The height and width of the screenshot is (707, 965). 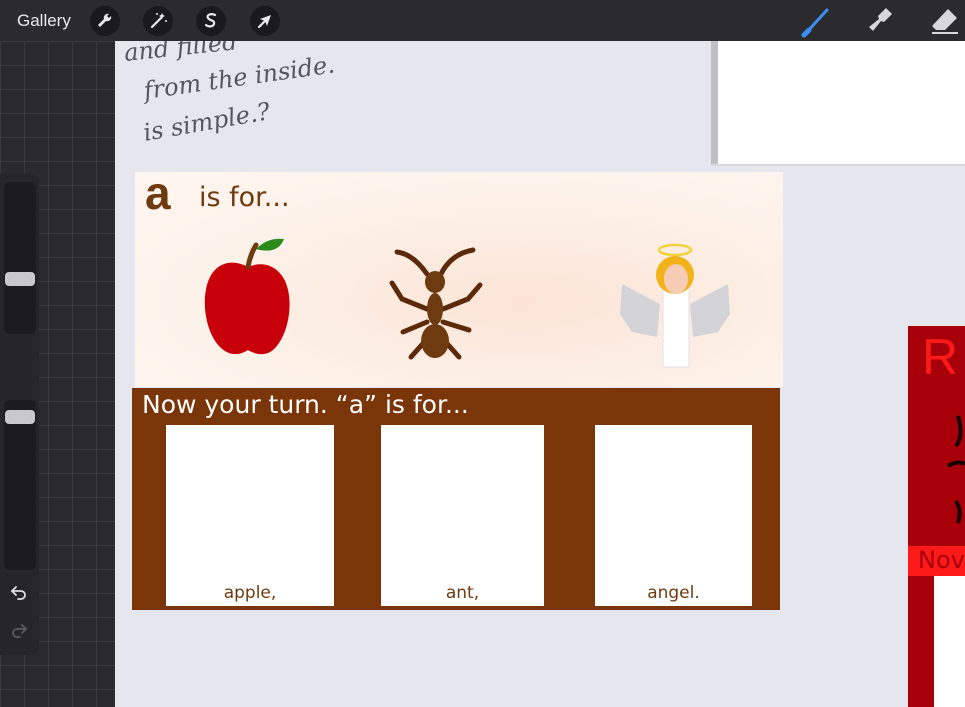 I want to click on smudge-tool-button, so click(x=881, y=21).